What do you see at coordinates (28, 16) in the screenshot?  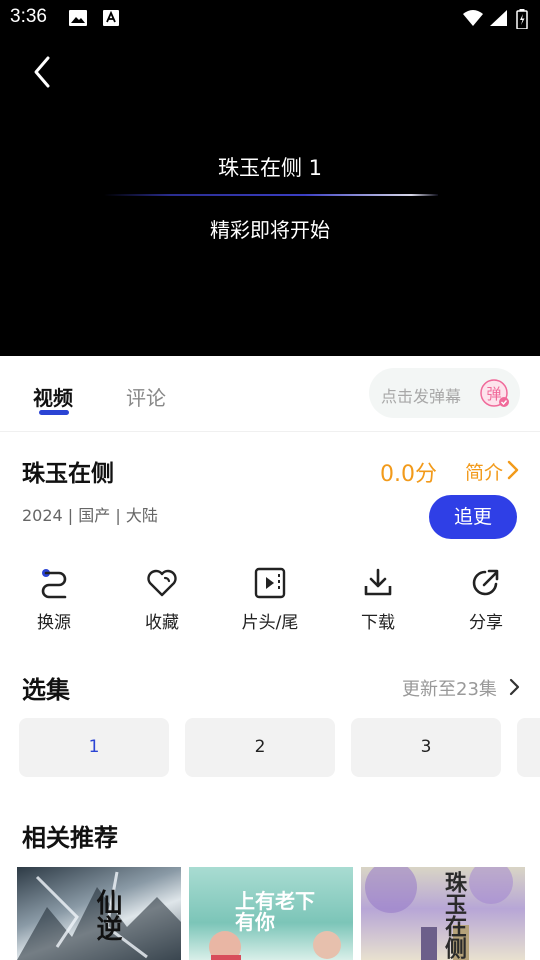 I see `status-time: 3:36` at bounding box center [28, 16].